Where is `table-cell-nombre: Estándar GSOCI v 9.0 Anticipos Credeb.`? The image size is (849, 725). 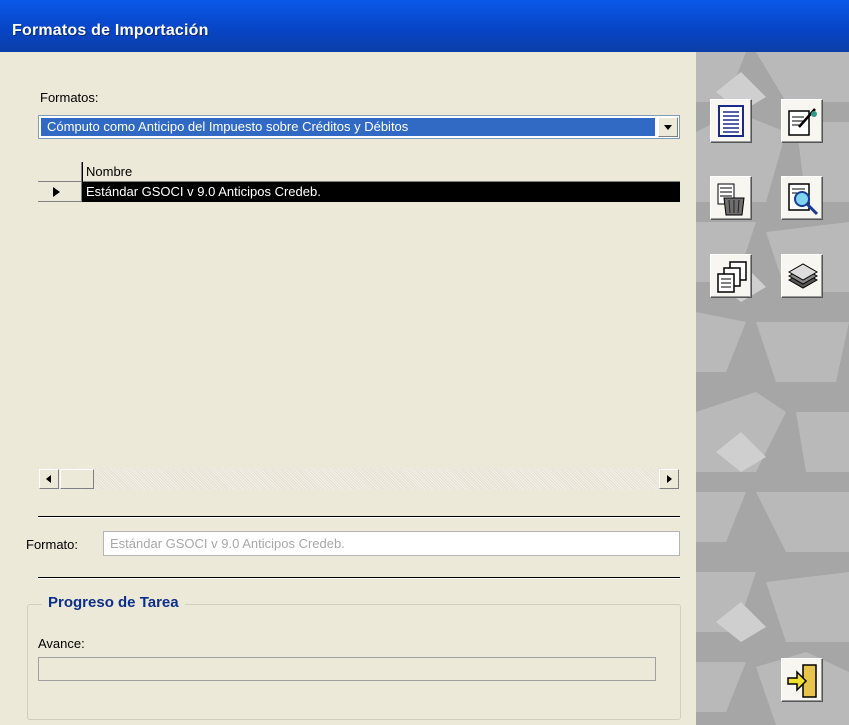
table-cell-nombre: Estándar GSOCI v 9.0 Anticipos Credeb. is located at coordinates (381, 192).